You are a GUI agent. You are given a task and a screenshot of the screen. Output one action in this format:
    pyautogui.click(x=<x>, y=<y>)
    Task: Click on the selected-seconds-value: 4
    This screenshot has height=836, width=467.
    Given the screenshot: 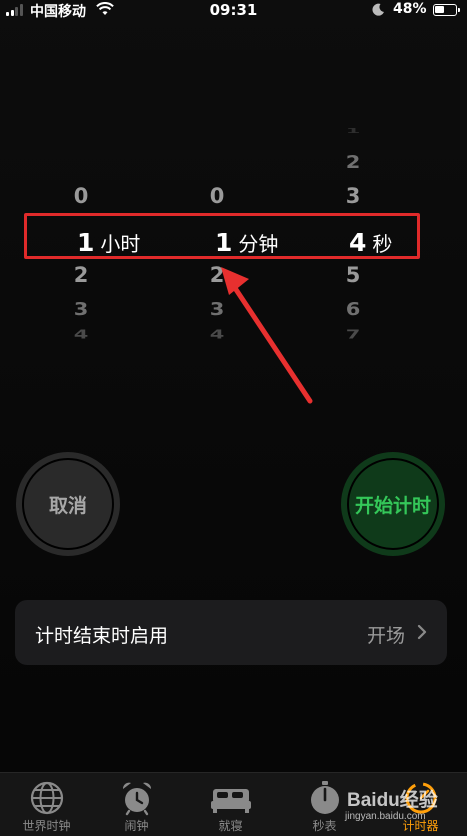 What is the action you would take?
    pyautogui.click(x=358, y=242)
    